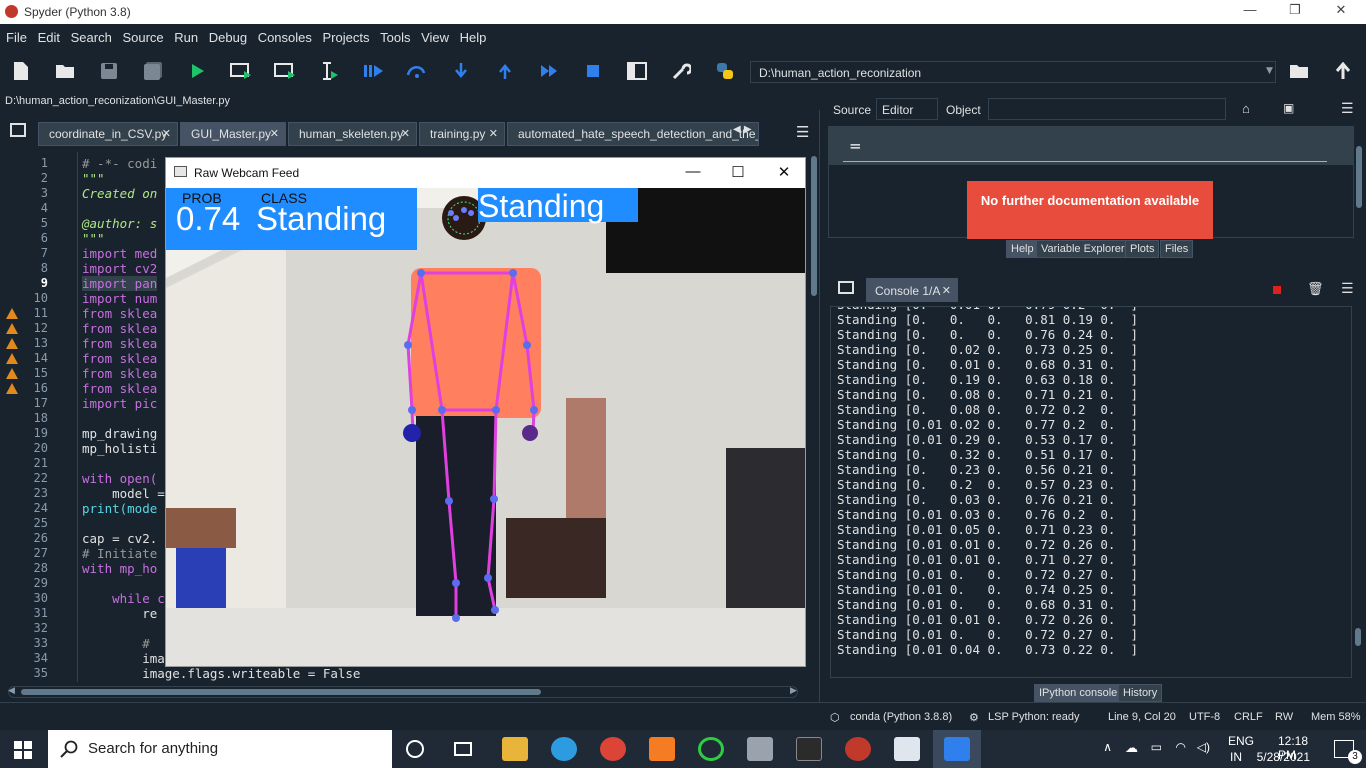 This screenshot has height=768, width=1366. Describe the element at coordinates (957, 749) in the screenshot. I see `active-app-highlight` at that location.